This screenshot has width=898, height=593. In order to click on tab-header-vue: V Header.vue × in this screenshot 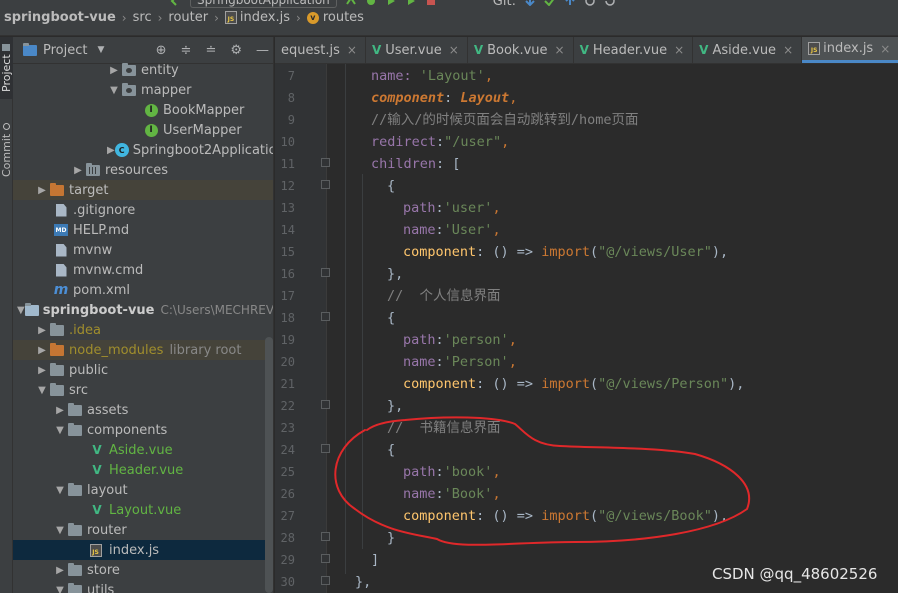, I will do `click(634, 50)`.